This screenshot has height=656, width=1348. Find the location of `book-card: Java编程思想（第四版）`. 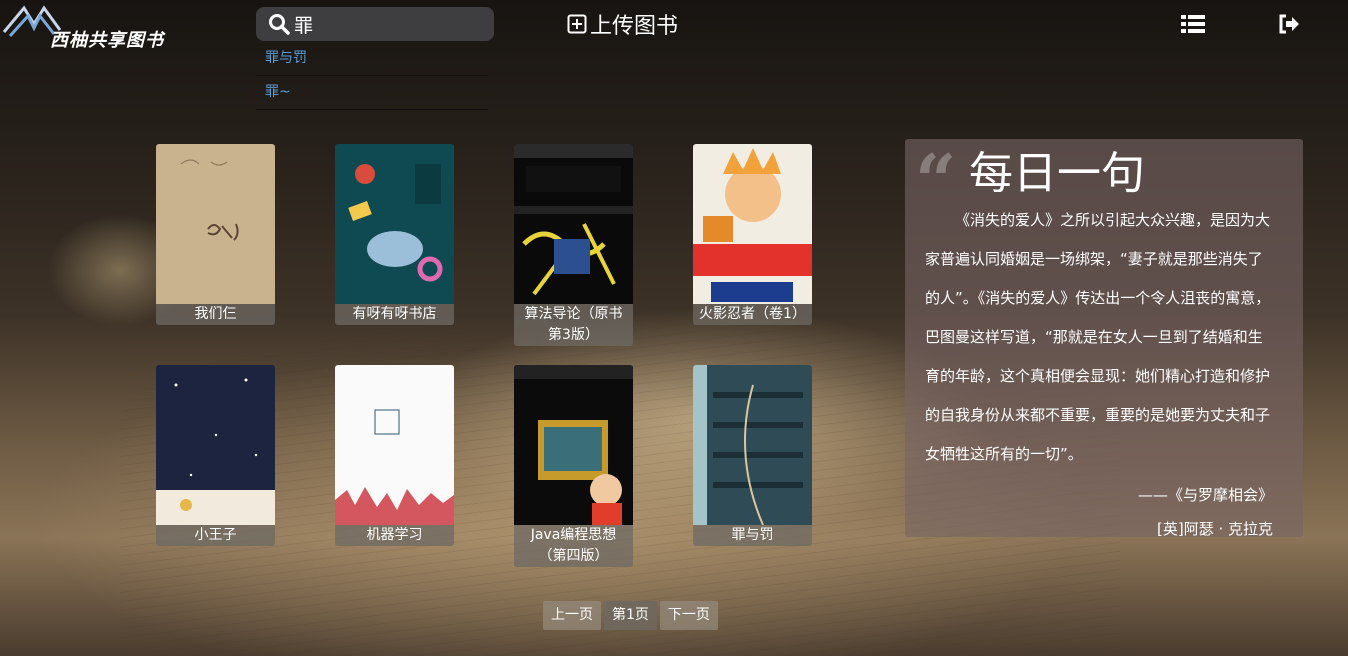

book-card: Java编程思想（第四版） is located at coordinates (573, 466).